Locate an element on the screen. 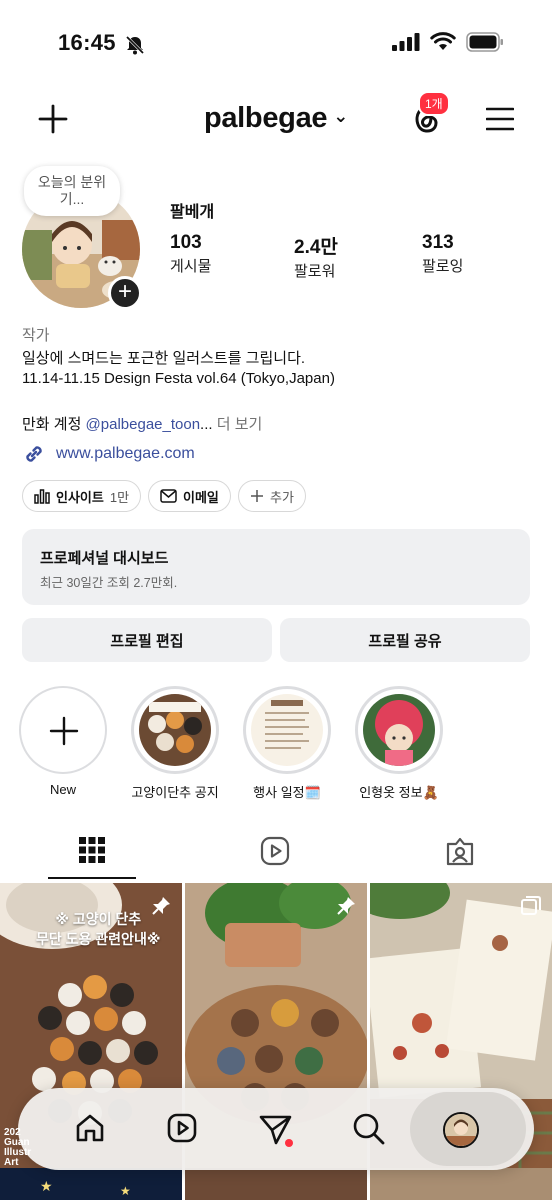 The image size is (552, 1200). highlight-label: New is located at coordinates (62, 789).